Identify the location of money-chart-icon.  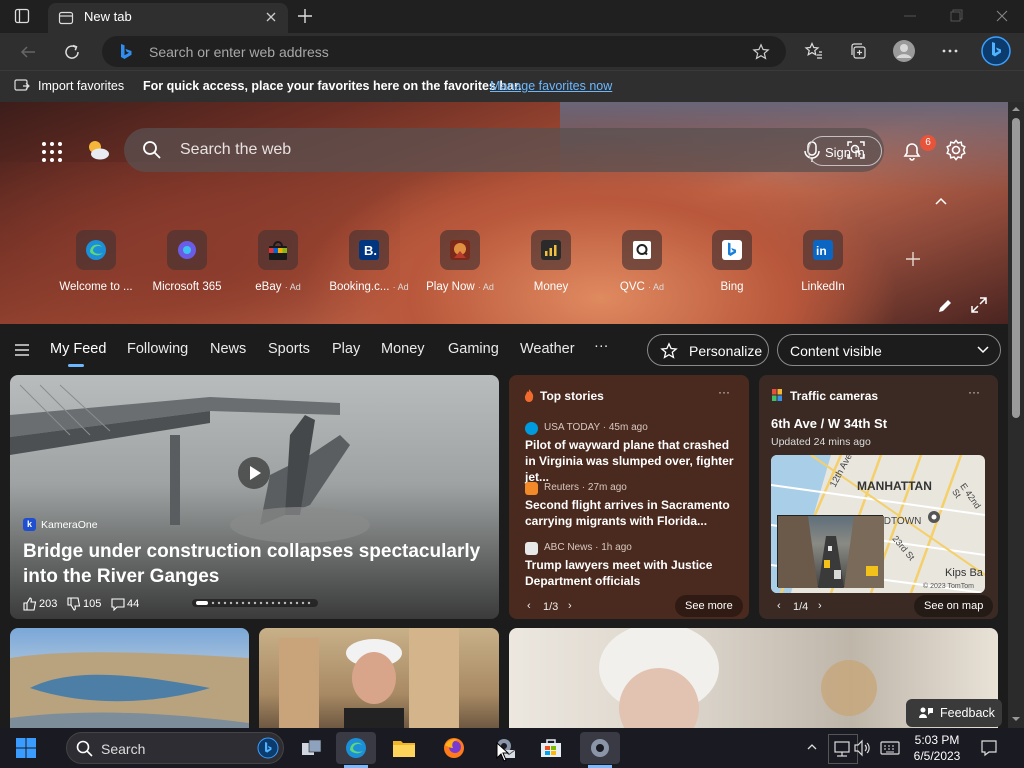
(551, 250).